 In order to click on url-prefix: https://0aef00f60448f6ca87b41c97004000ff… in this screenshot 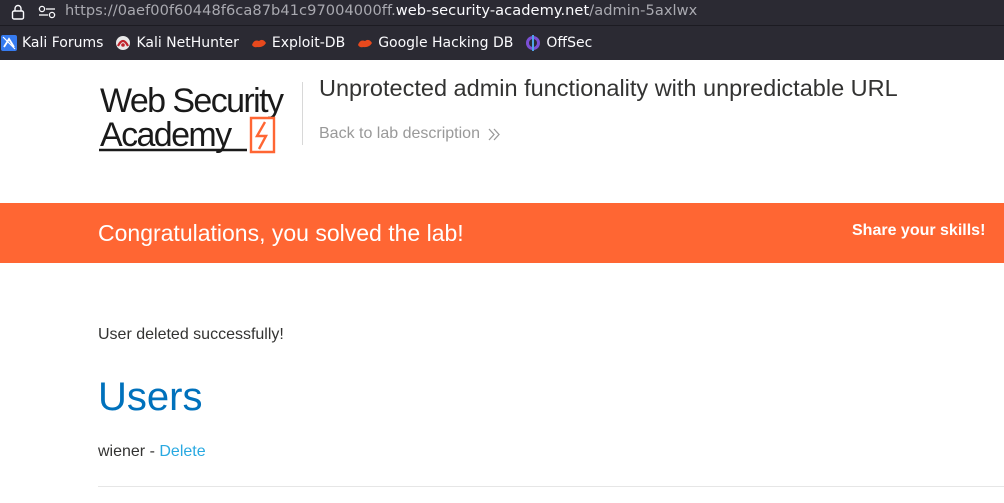, I will do `click(230, 10)`.